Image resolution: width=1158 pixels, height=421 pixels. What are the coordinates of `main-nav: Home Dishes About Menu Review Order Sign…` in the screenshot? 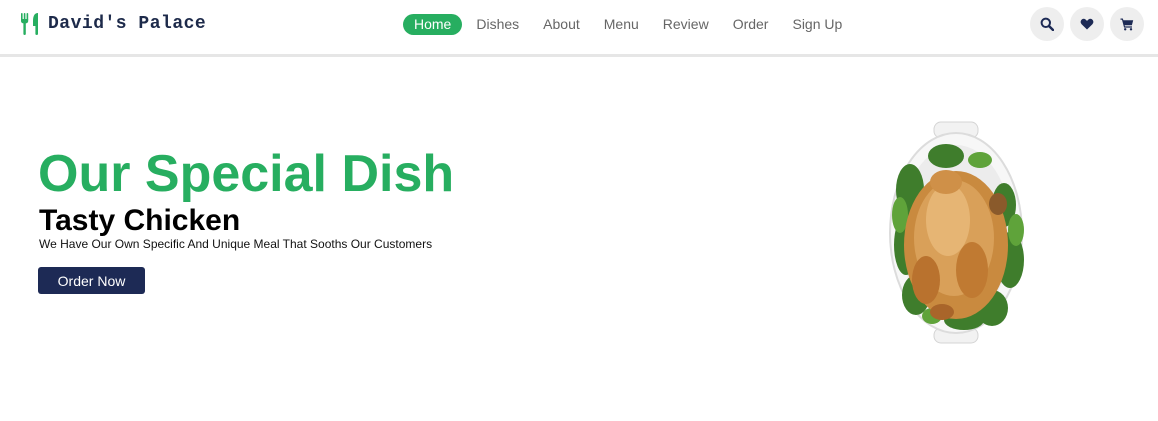 It's located at (634, 24).